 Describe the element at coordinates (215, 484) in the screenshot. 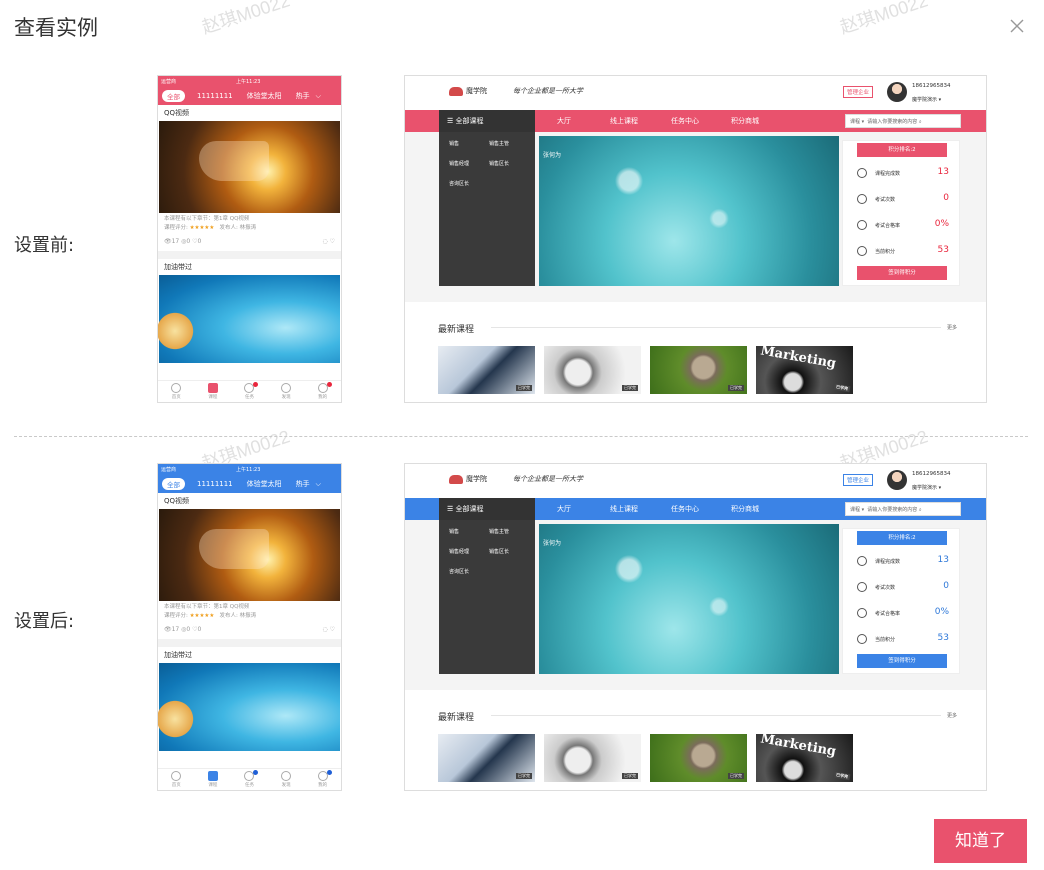

I see `mobile-tab: 11111111` at that location.